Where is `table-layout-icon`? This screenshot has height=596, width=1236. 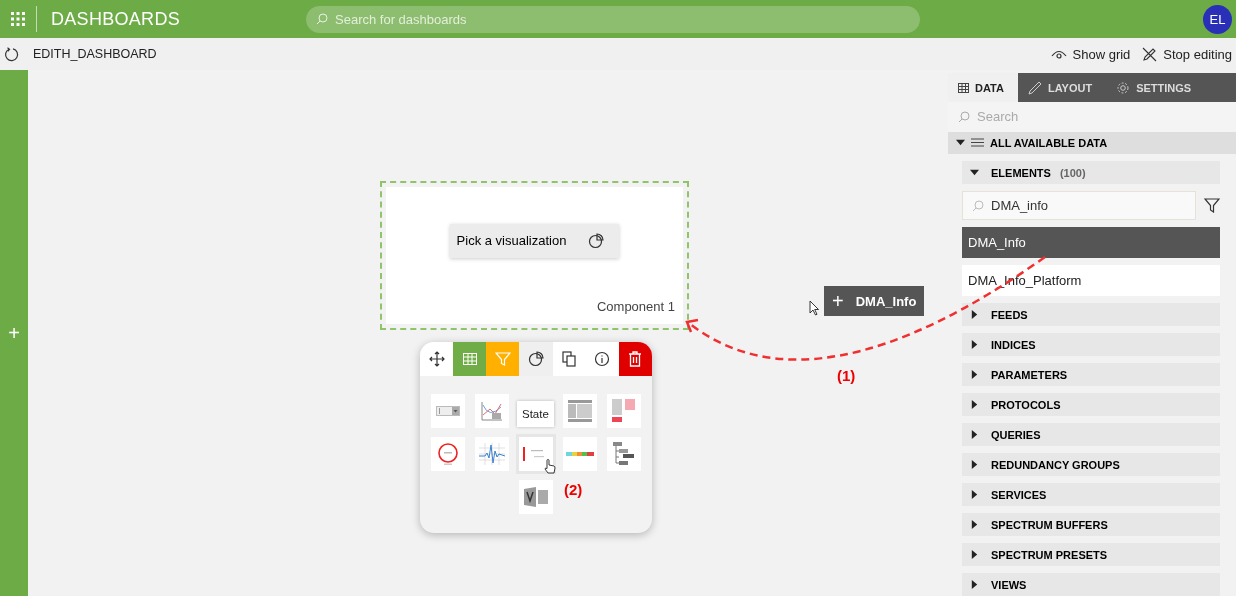 table-layout-icon is located at coordinates (580, 411).